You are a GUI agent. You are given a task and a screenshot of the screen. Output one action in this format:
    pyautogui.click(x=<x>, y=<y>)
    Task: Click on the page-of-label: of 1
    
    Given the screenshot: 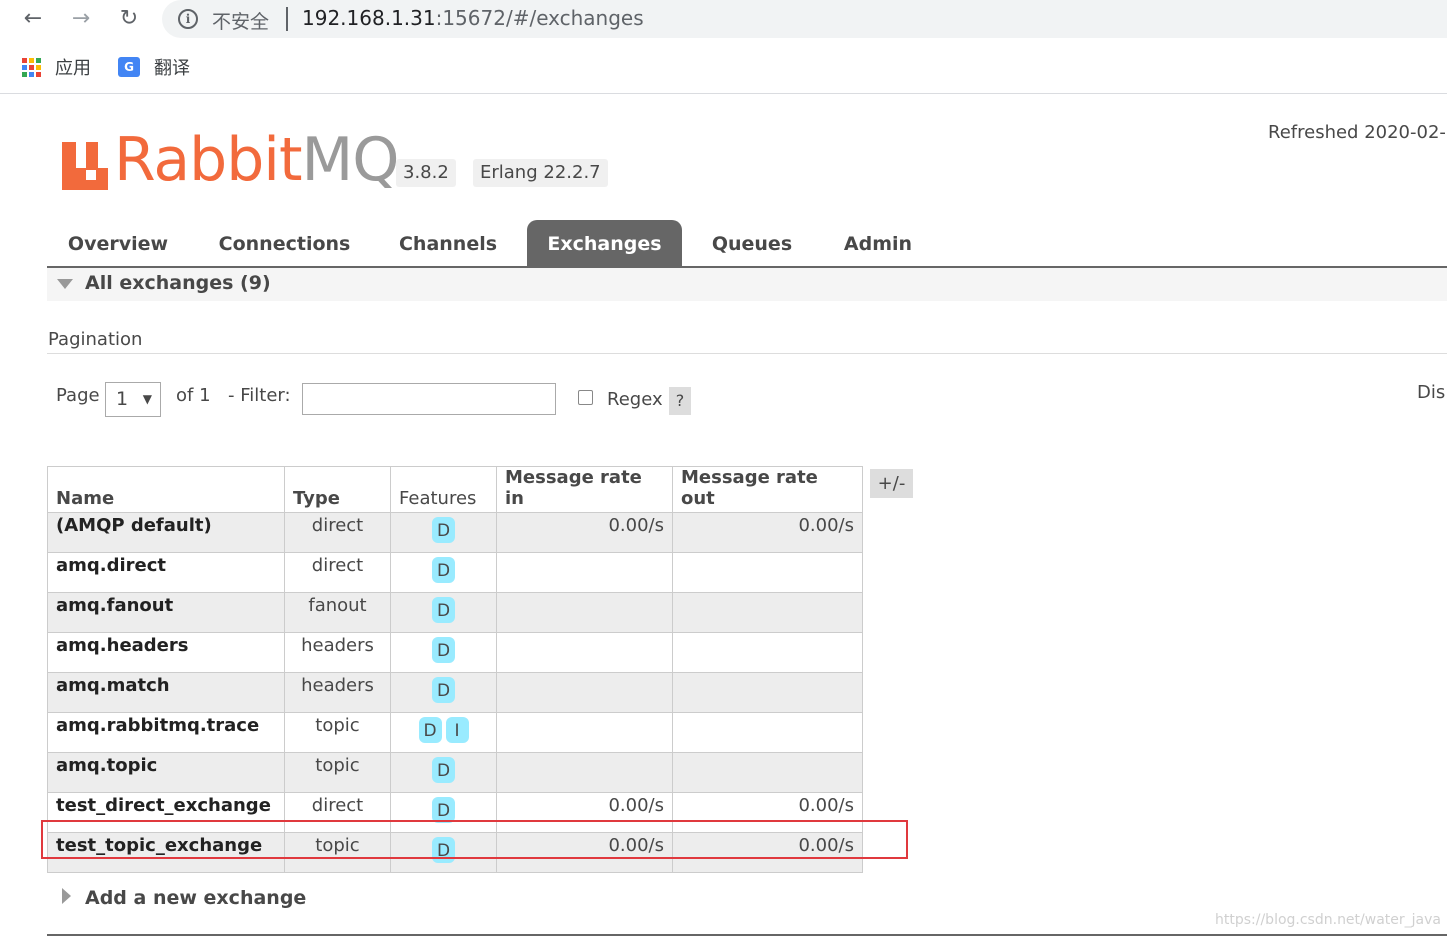 What is the action you would take?
    pyautogui.click(x=193, y=395)
    